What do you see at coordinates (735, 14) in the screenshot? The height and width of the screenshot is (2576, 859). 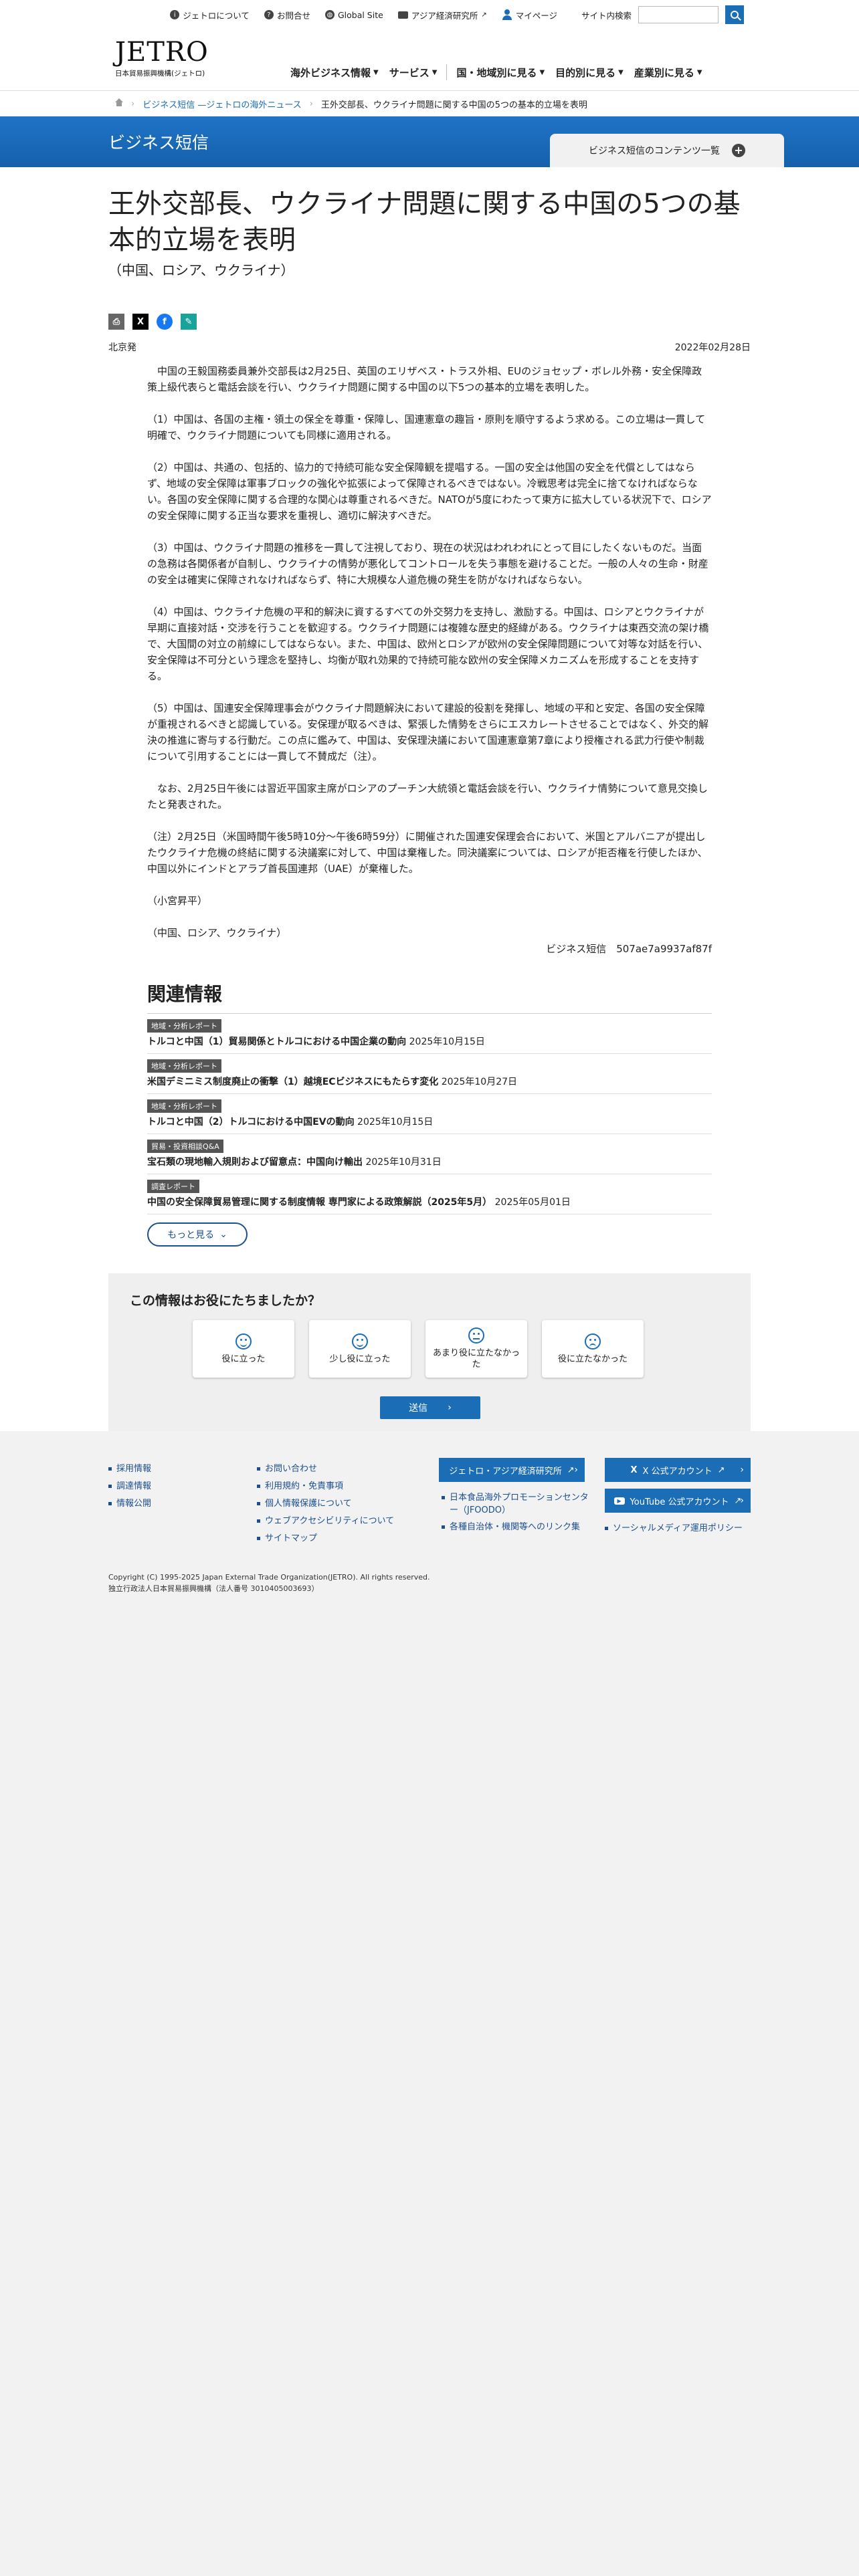 I see `search-button` at bounding box center [735, 14].